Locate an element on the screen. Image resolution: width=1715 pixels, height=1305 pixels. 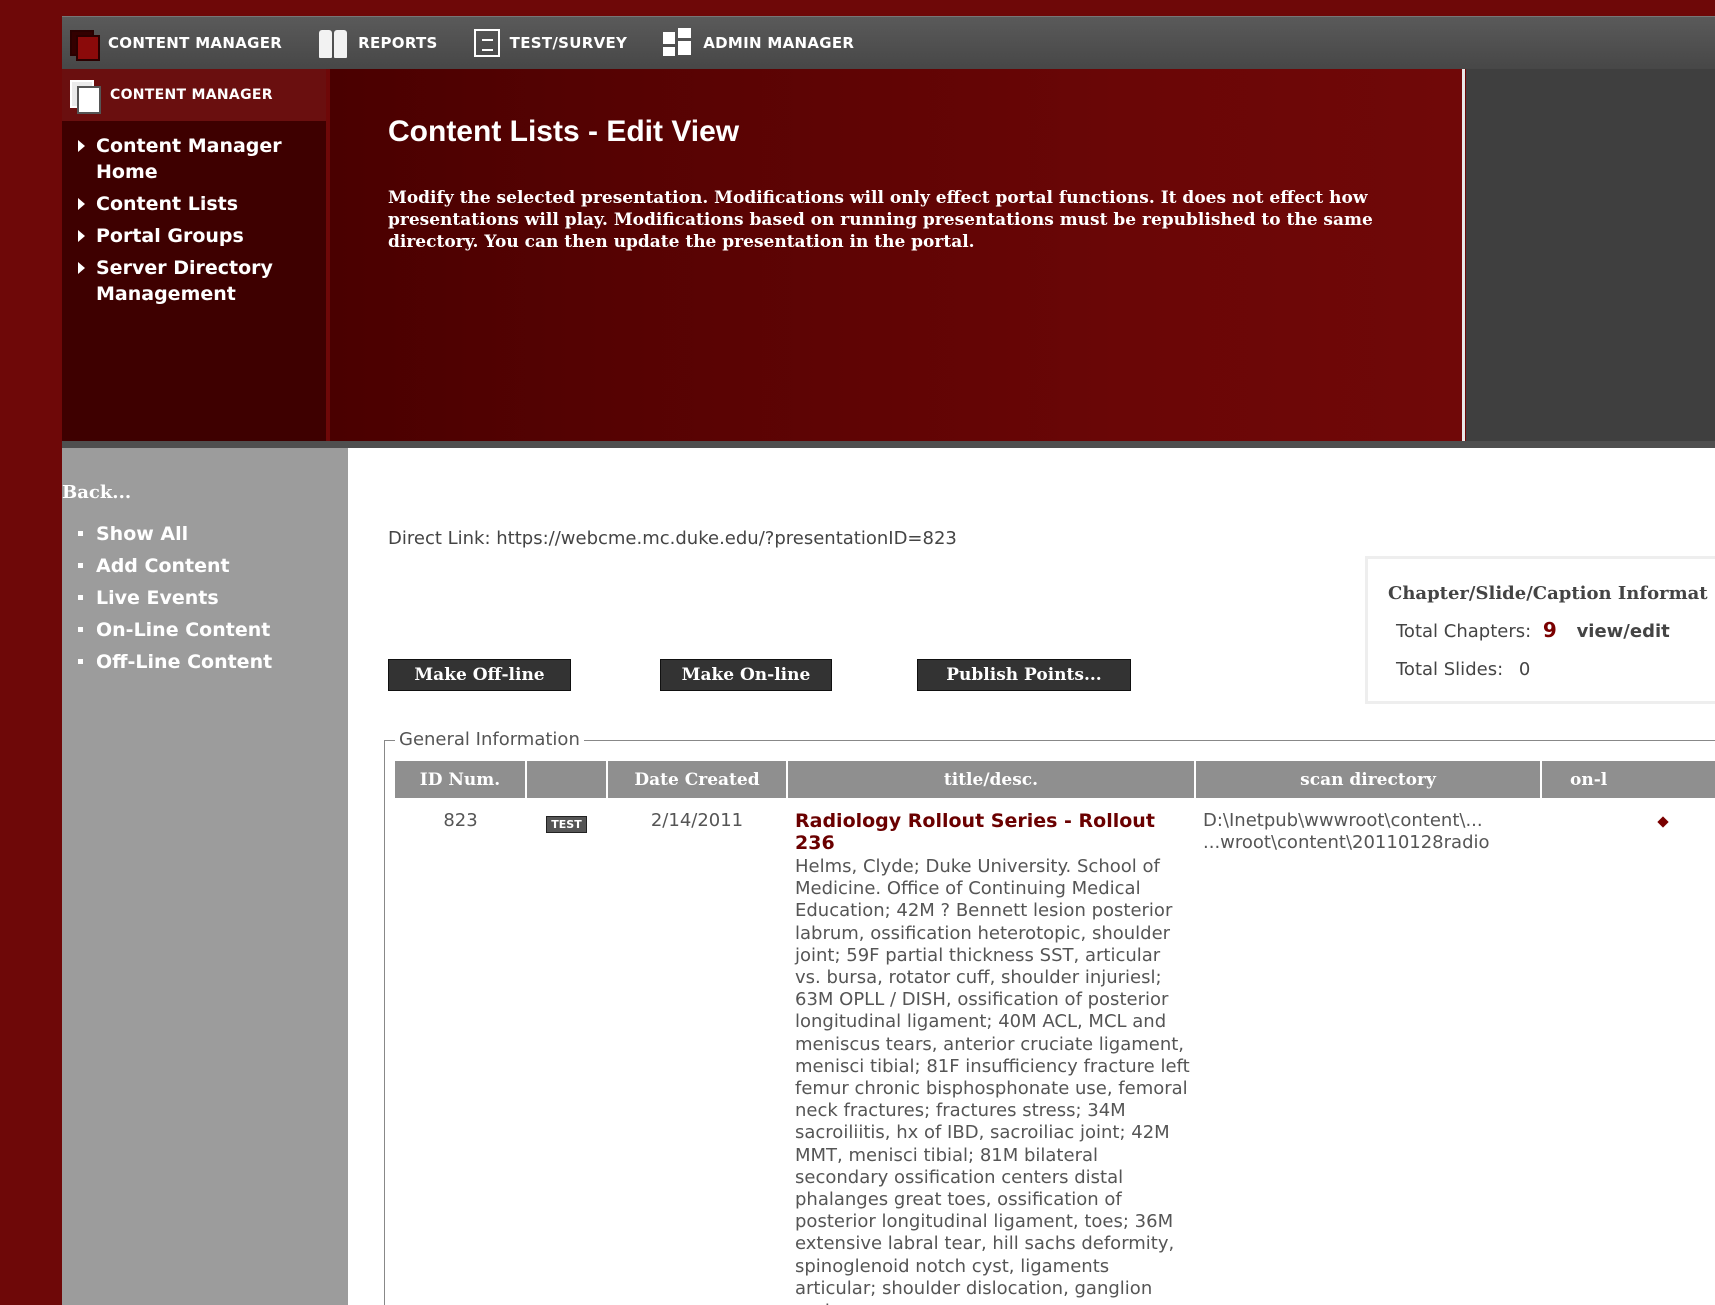
test-badge: TEST is located at coordinates (566, 824).